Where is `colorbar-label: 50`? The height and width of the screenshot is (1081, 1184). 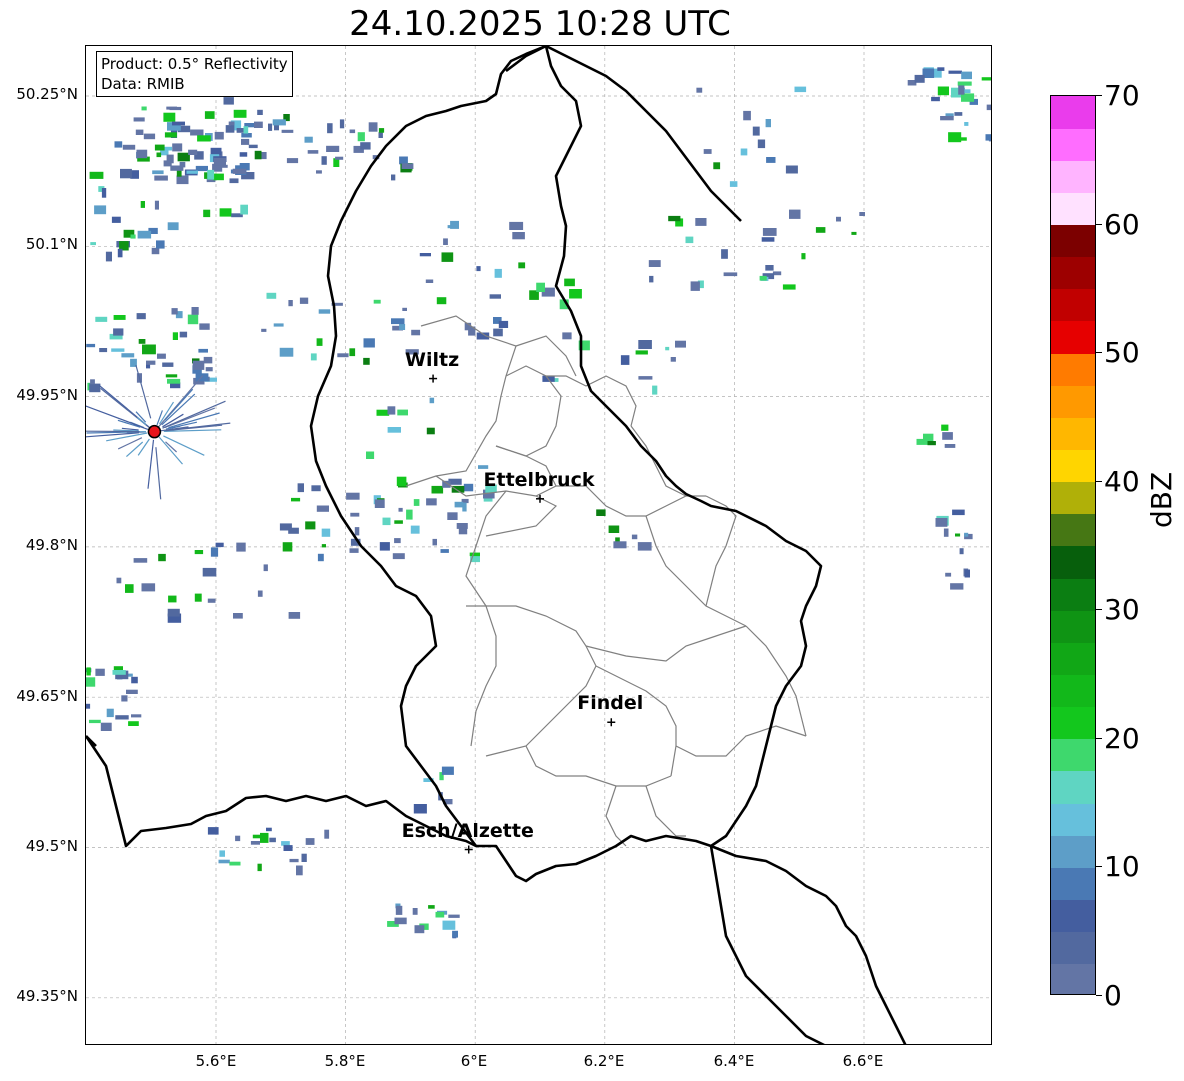 colorbar-label: 50 is located at coordinates (1122, 352).